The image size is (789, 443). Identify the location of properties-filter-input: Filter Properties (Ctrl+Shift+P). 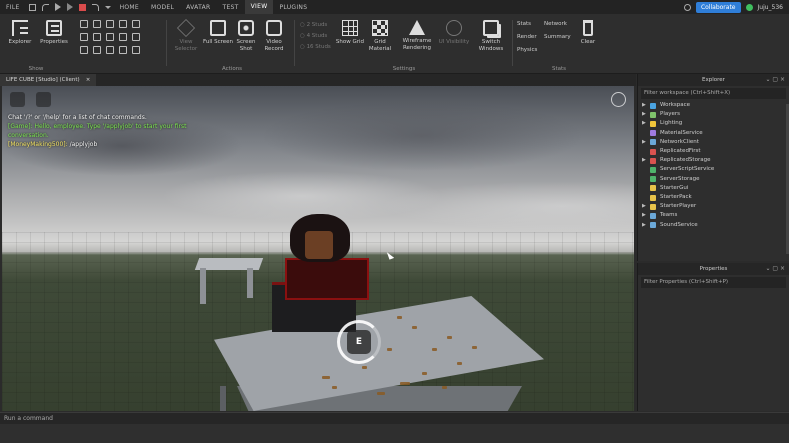
(713, 282).